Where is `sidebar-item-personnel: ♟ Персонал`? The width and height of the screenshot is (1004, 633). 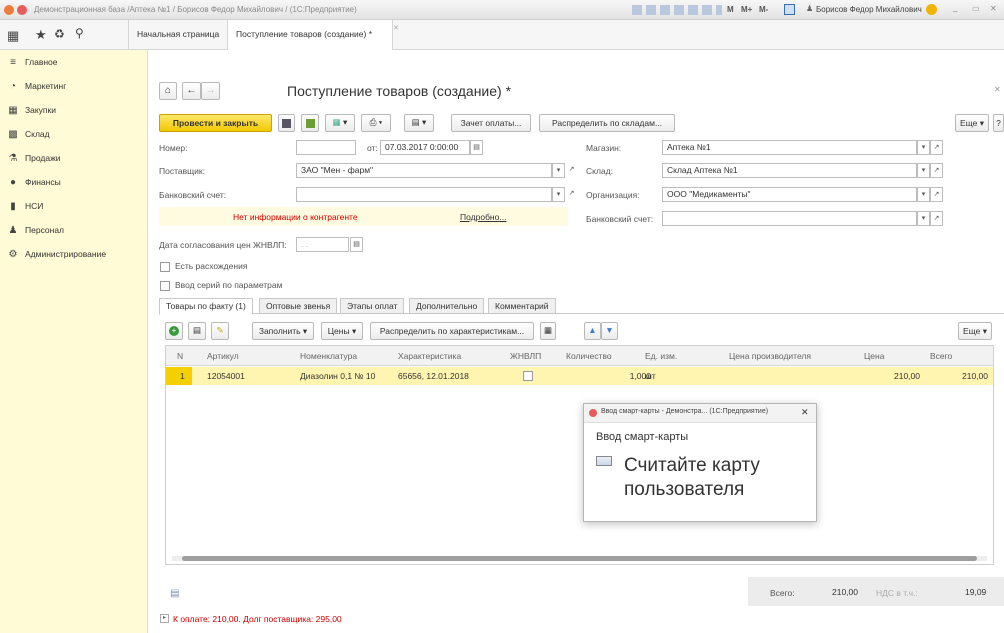
sidebar-item-personnel: ♟ Персонал is located at coordinates (74, 230).